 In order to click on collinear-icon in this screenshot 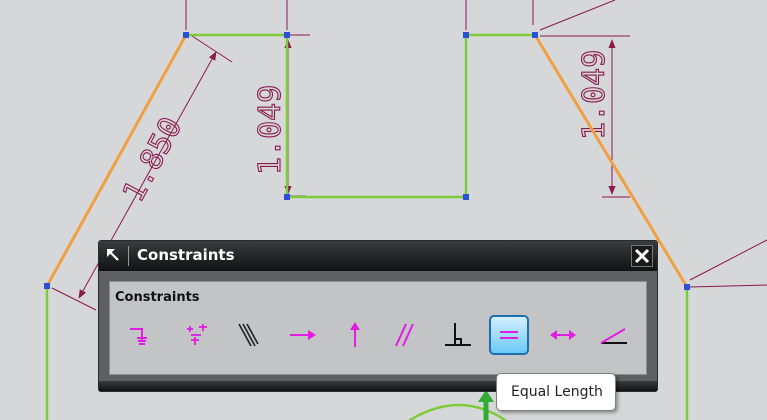, I will do `click(248, 335)`.